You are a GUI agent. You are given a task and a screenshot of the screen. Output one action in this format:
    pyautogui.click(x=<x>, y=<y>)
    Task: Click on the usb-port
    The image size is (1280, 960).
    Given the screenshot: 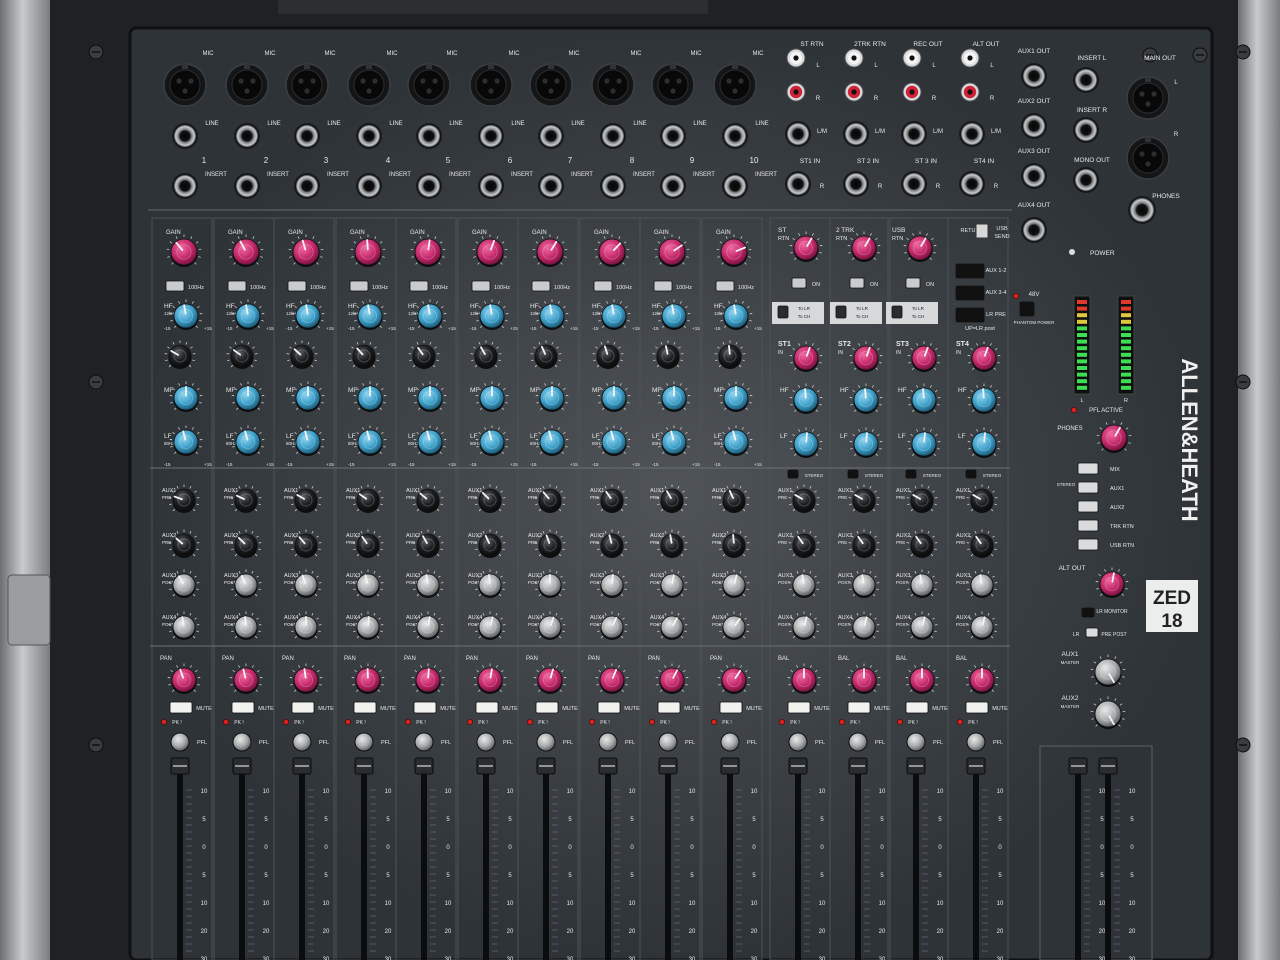 What is the action you would take?
    pyautogui.click(x=982, y=231)
    